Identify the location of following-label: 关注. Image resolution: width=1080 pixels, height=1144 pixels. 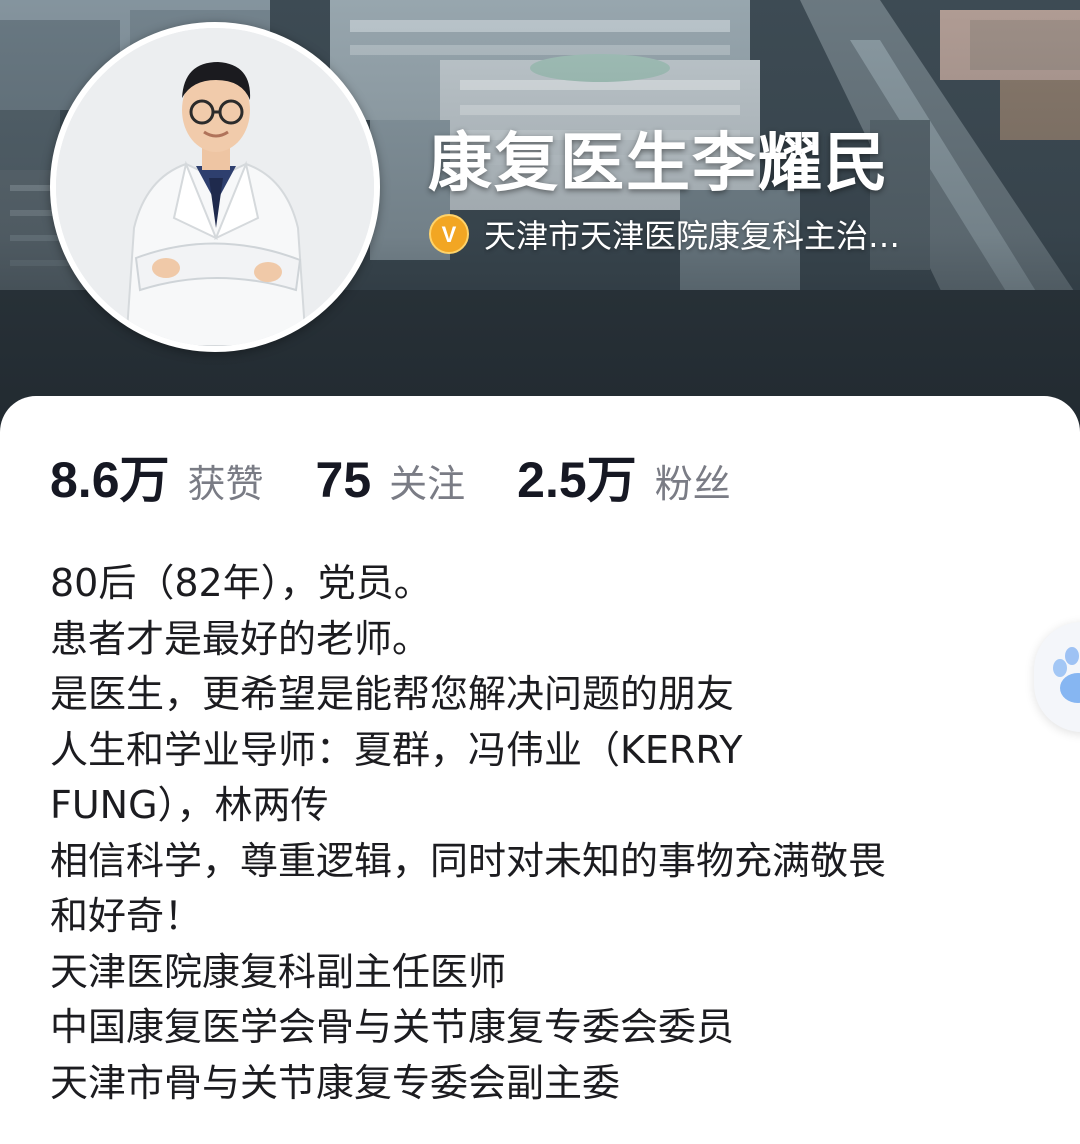
(427, 484).